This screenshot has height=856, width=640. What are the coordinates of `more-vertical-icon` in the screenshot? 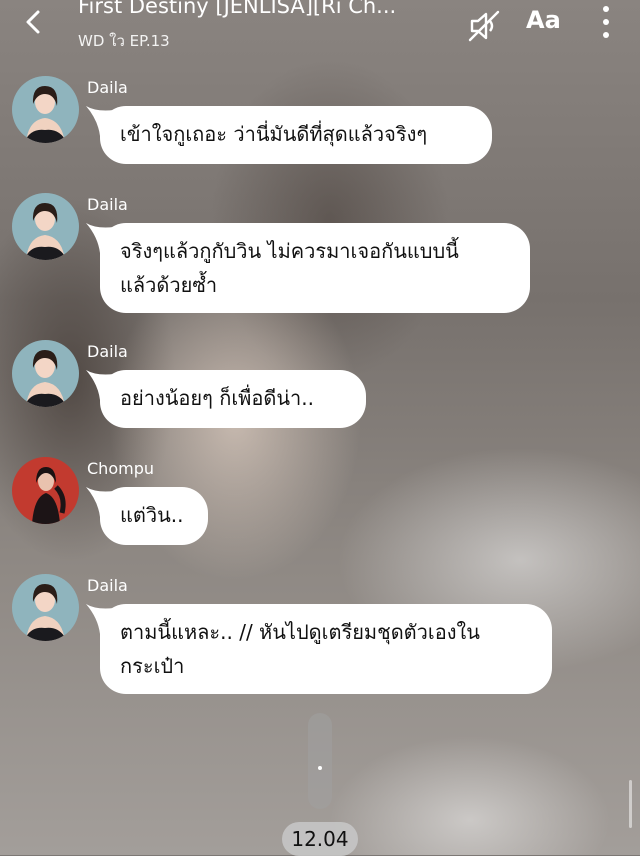 It's located at (606, 22).